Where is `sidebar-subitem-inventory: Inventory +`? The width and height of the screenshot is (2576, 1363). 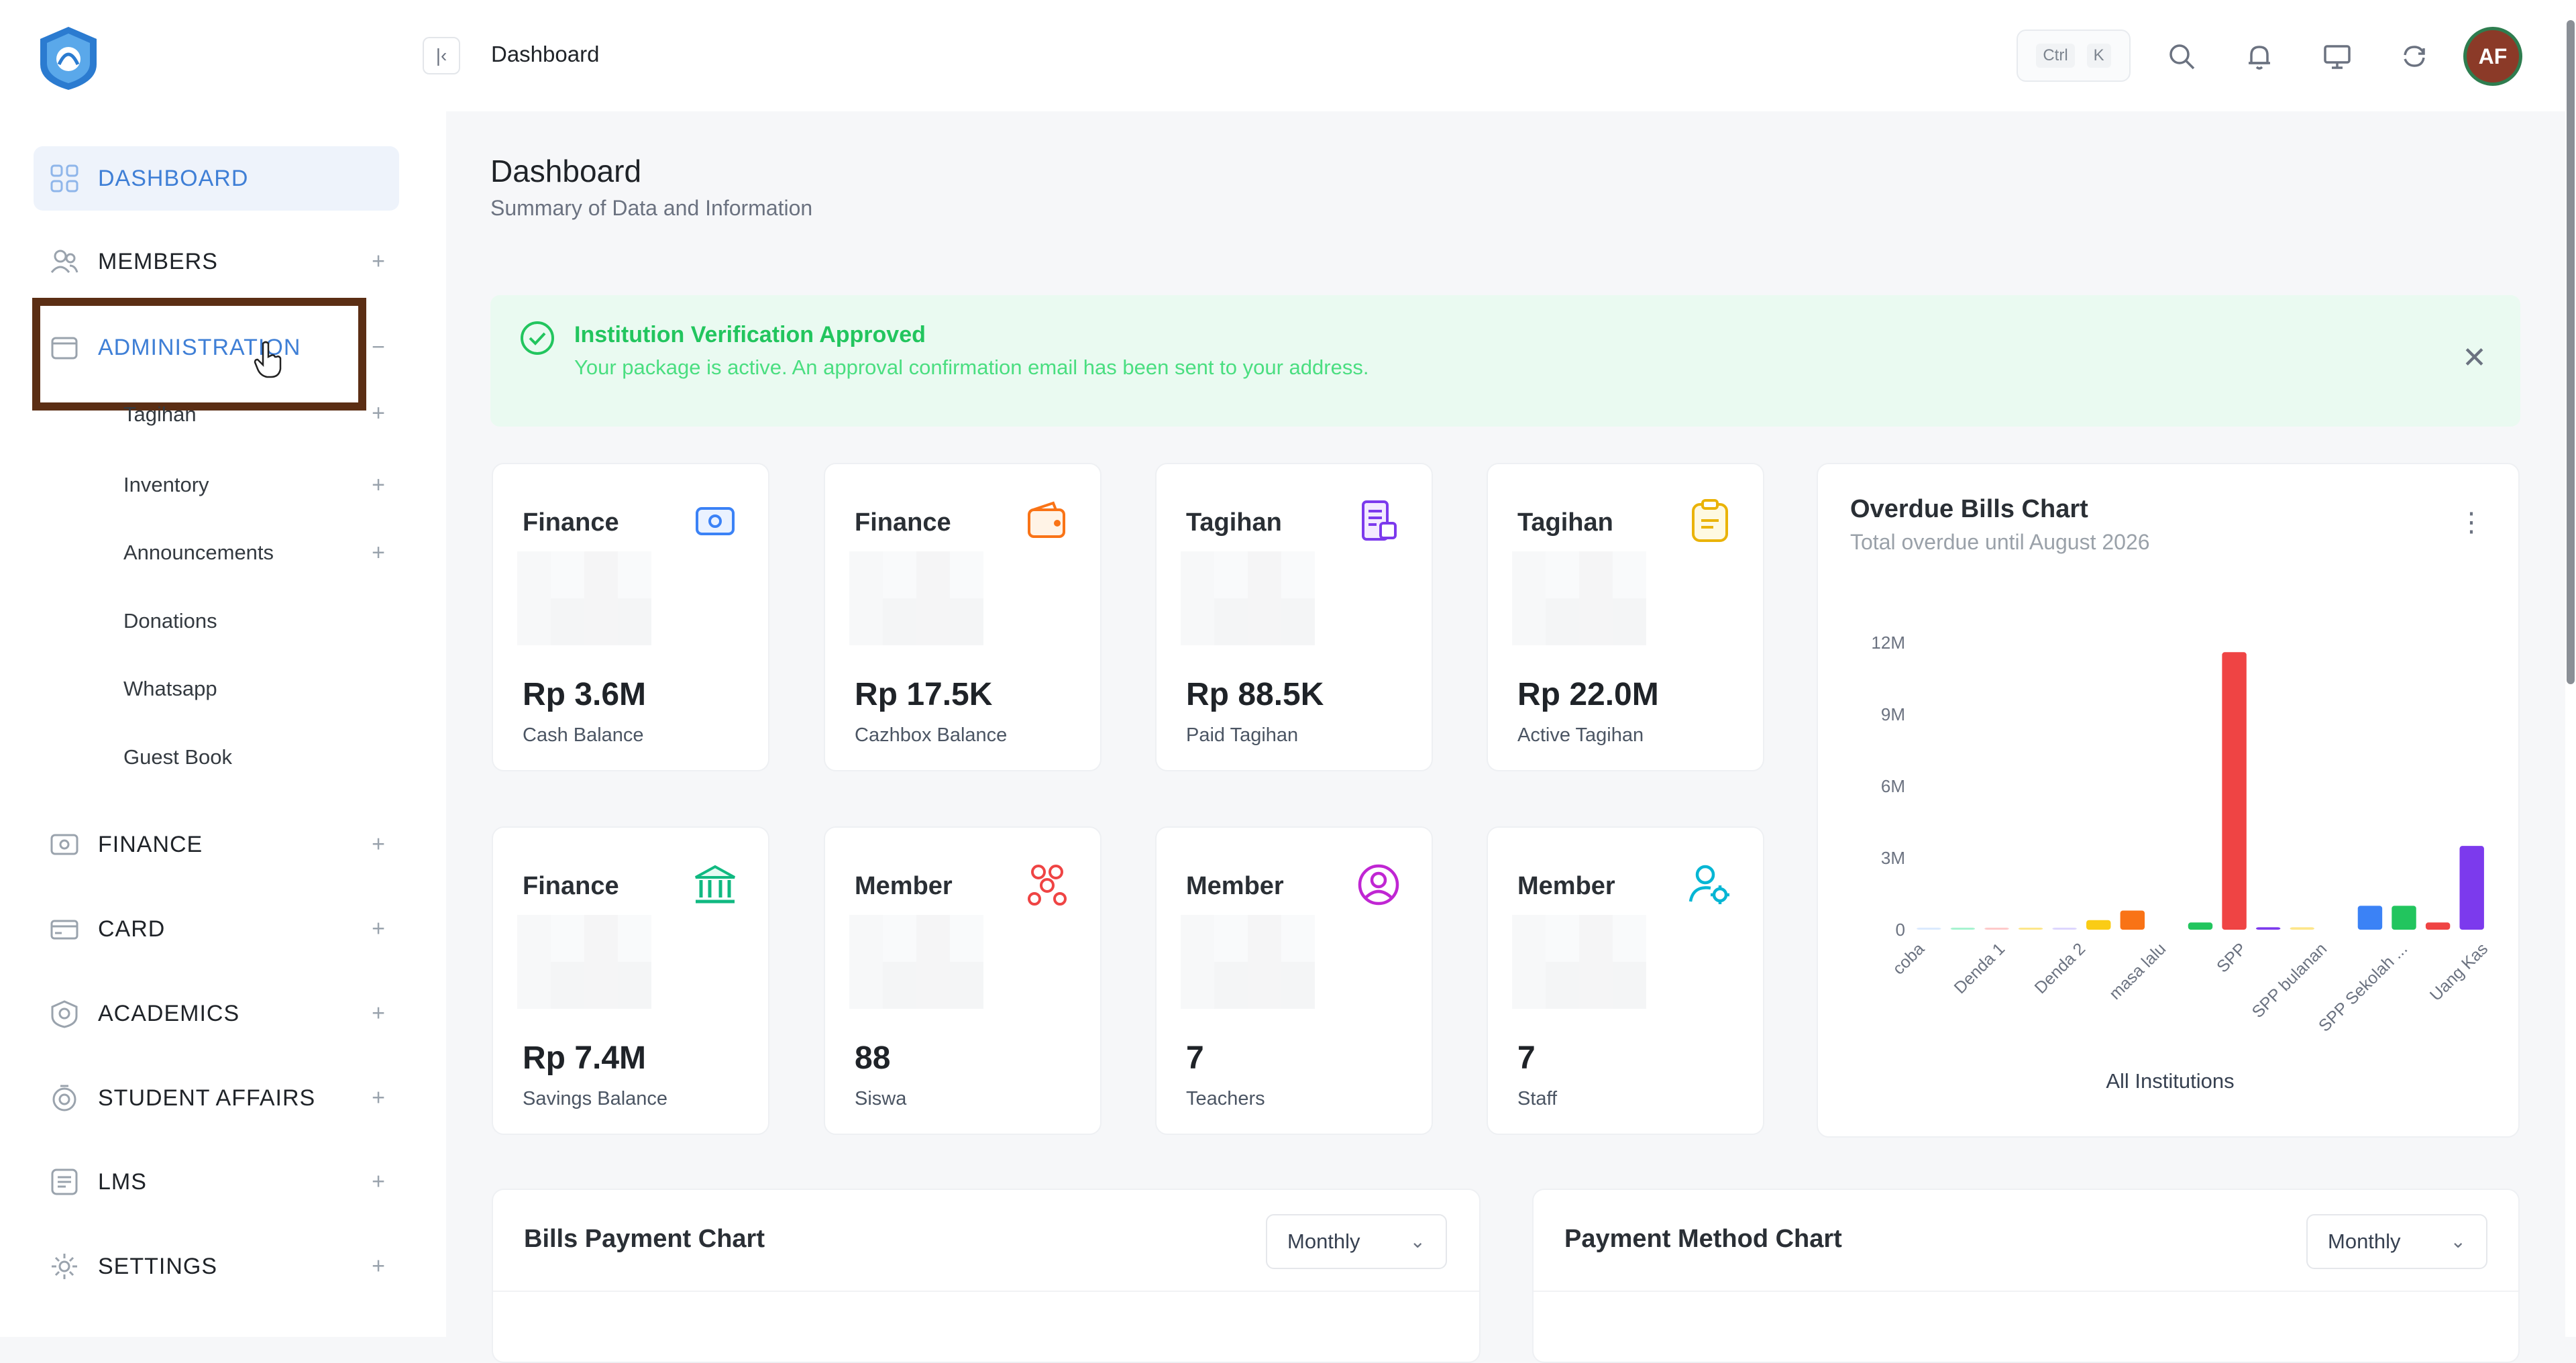
sidebar-subitem-inventory: Inventory + is located at coordinates (260, 485).